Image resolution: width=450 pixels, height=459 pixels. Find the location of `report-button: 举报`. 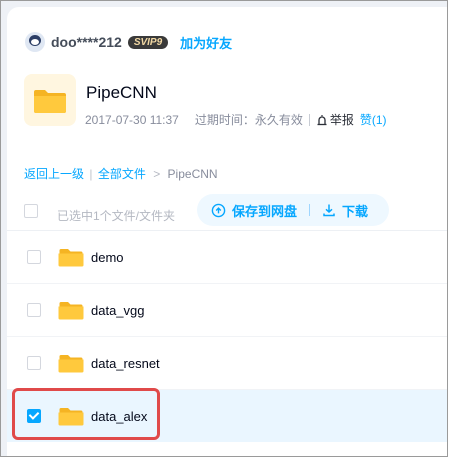

report-button: 举报 is located at coordinates (335, 119).